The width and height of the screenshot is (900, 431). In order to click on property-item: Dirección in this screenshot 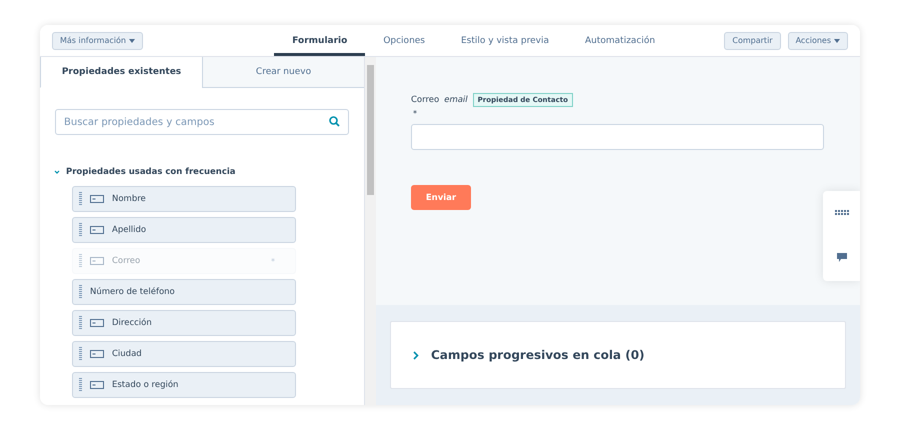, I will do `click(184, 323)`.